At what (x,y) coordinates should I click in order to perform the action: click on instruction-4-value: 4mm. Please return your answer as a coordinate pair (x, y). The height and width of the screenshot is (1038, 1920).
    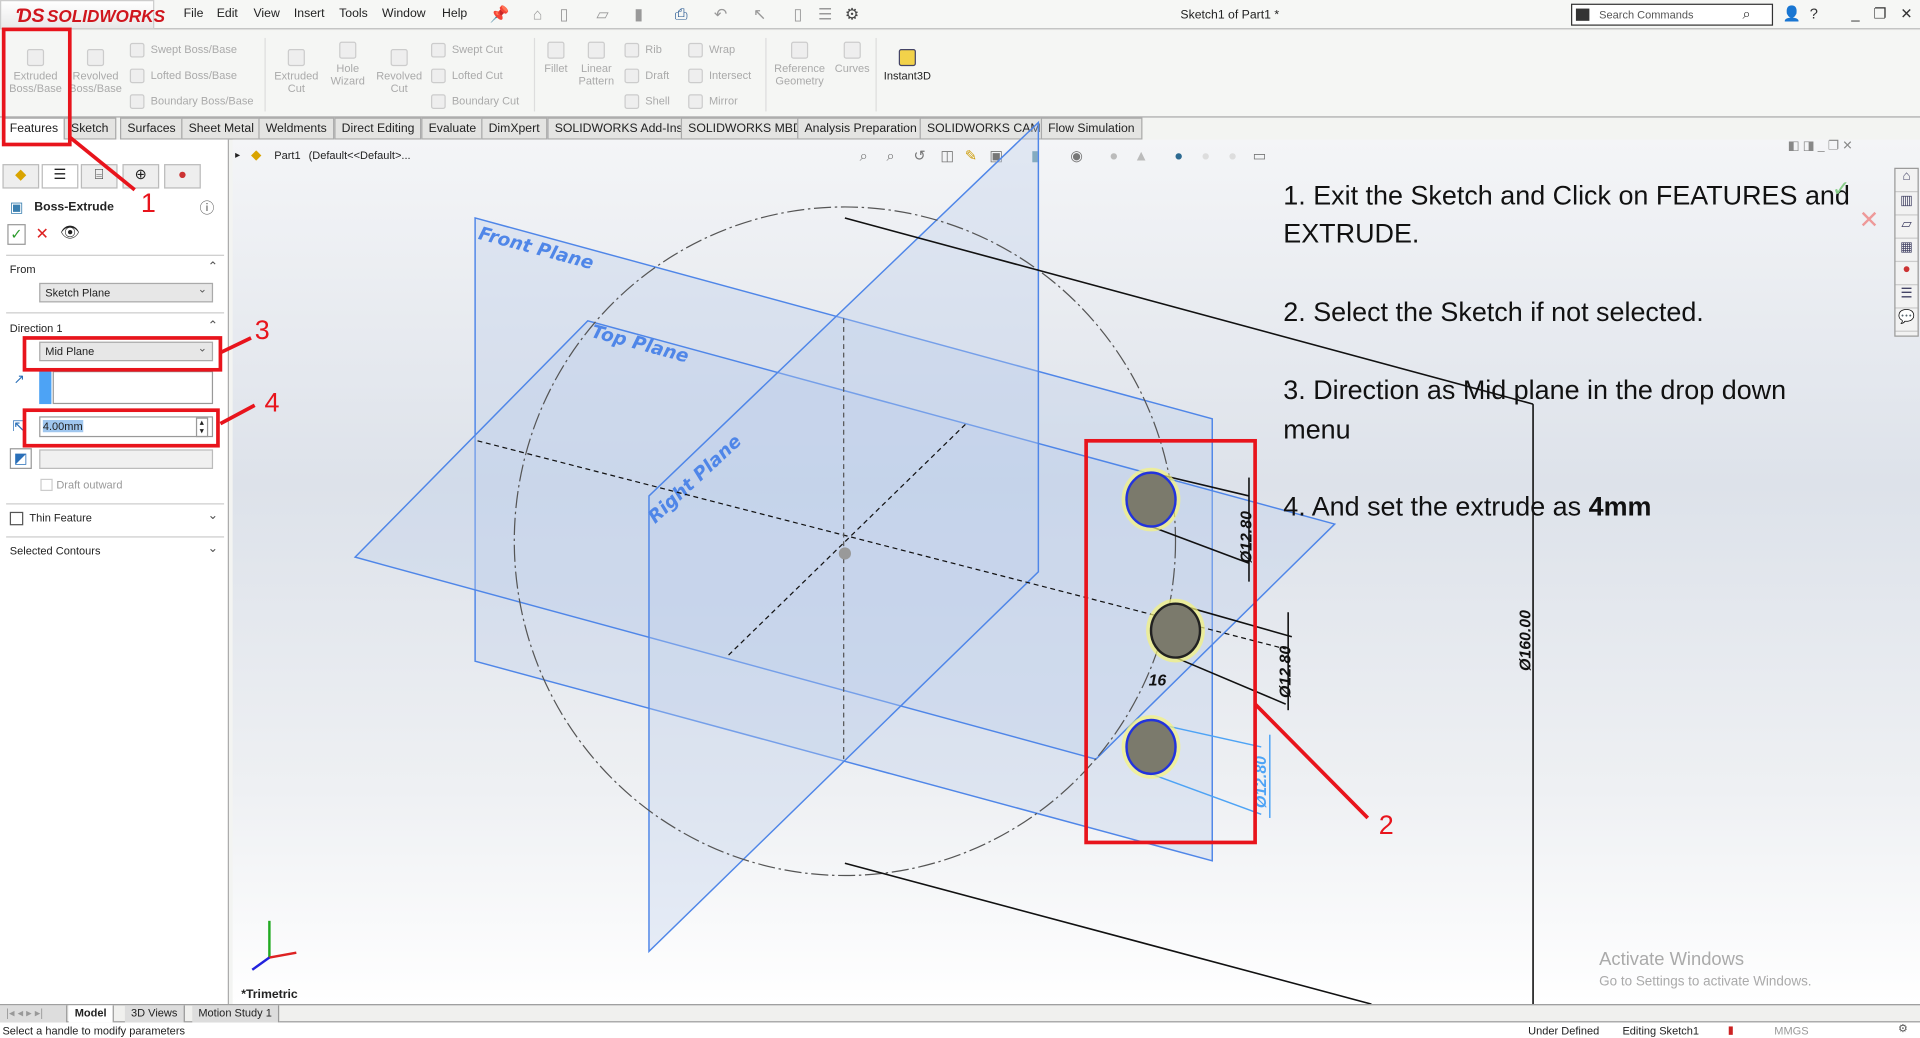
    Looking at the image, I should click on (1620, 507).